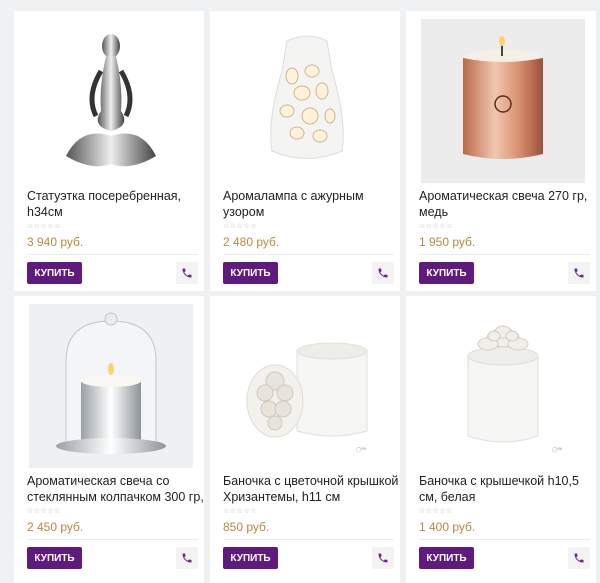 The height and width of the screenshot is (583, 600). What do you see at coordinates (111, 386) in the screenshot?
I see `glass-dome-candle-icon` at bounding box center [111, 386].